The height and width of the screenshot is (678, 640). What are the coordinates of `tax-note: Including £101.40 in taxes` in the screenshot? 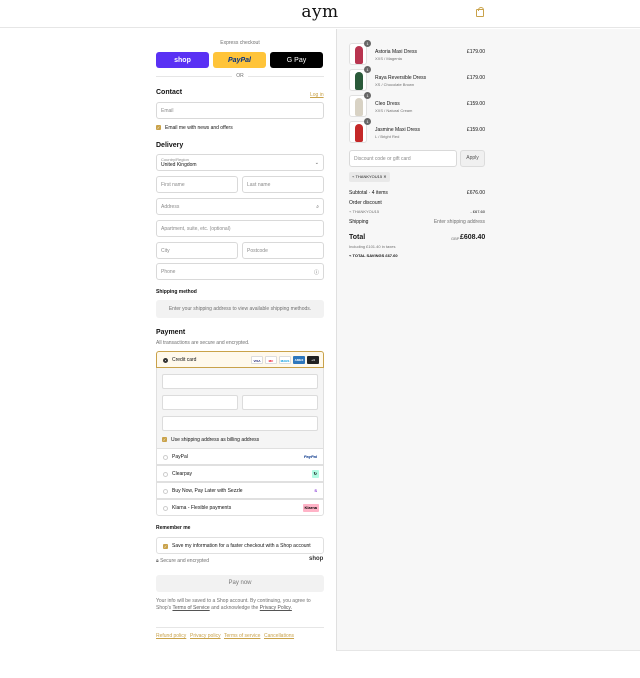 It's located at (372, 246).